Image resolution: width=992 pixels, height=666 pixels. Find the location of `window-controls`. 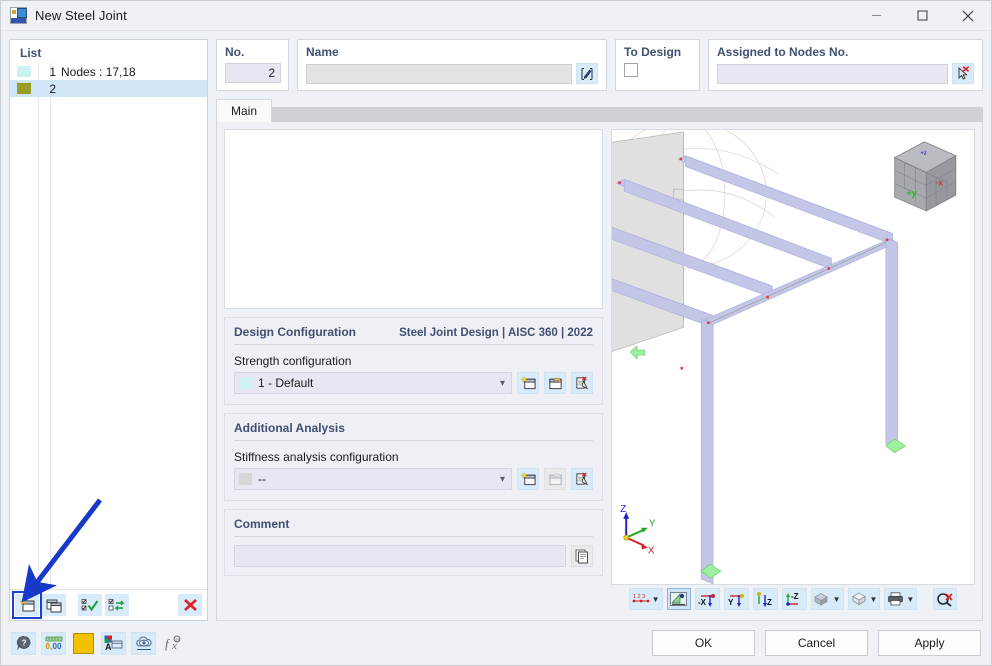

window-controls is located at coordinates (922, 15).